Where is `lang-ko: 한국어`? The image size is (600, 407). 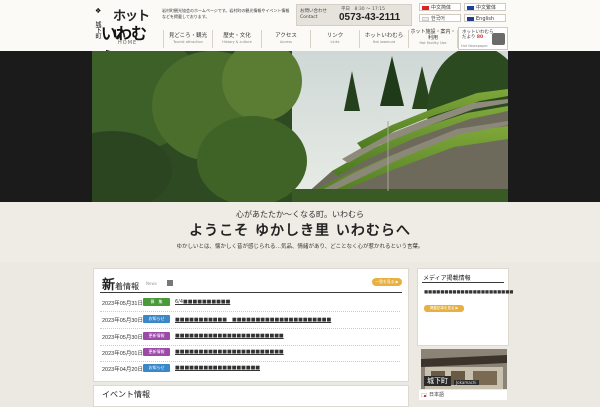
lang-ko: 한국어 is located at coordinates (440, 18).